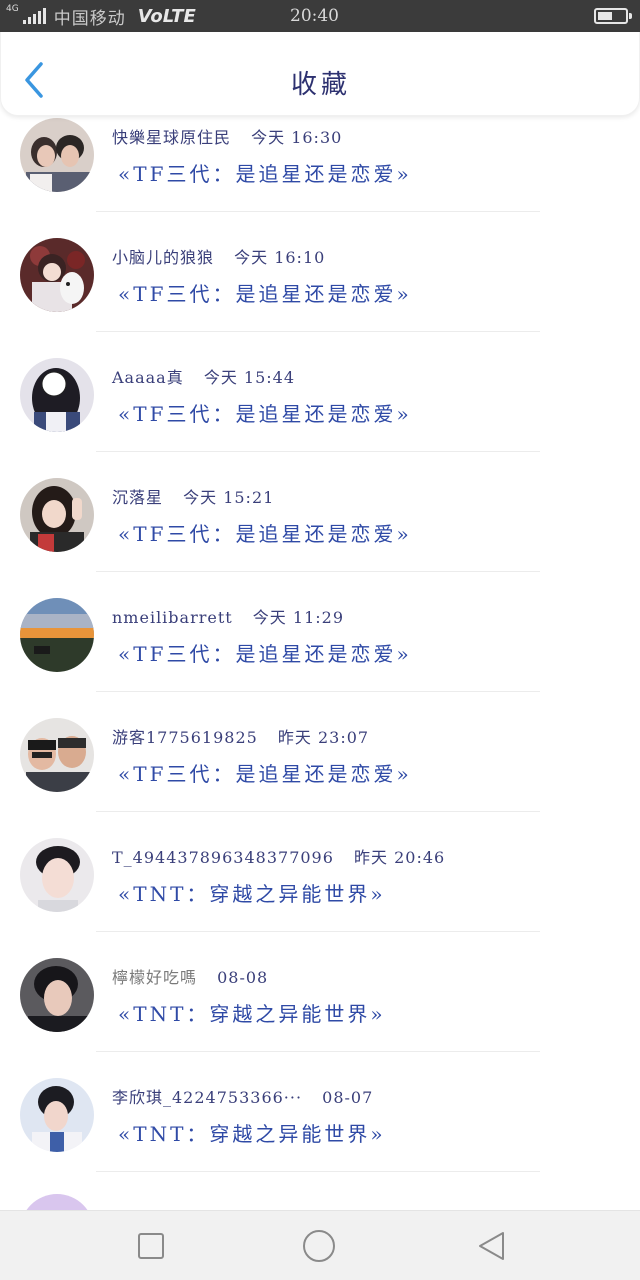  What do you see at coordinates (229, 497) in the screenshot?
I see `timestamp: 今天 15:21` at bounding box center [229, 497].